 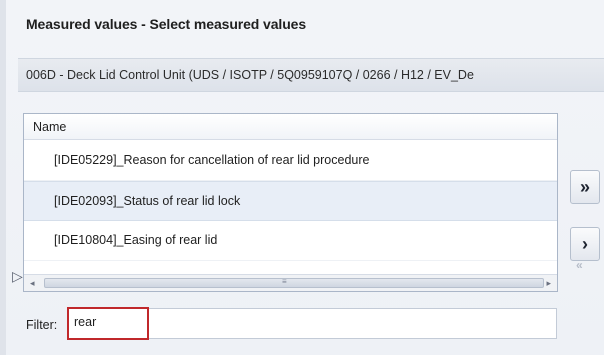 I want to click on horizontal-scrollbar: ◂ ≡ ▸, so click(x=290, y=282).